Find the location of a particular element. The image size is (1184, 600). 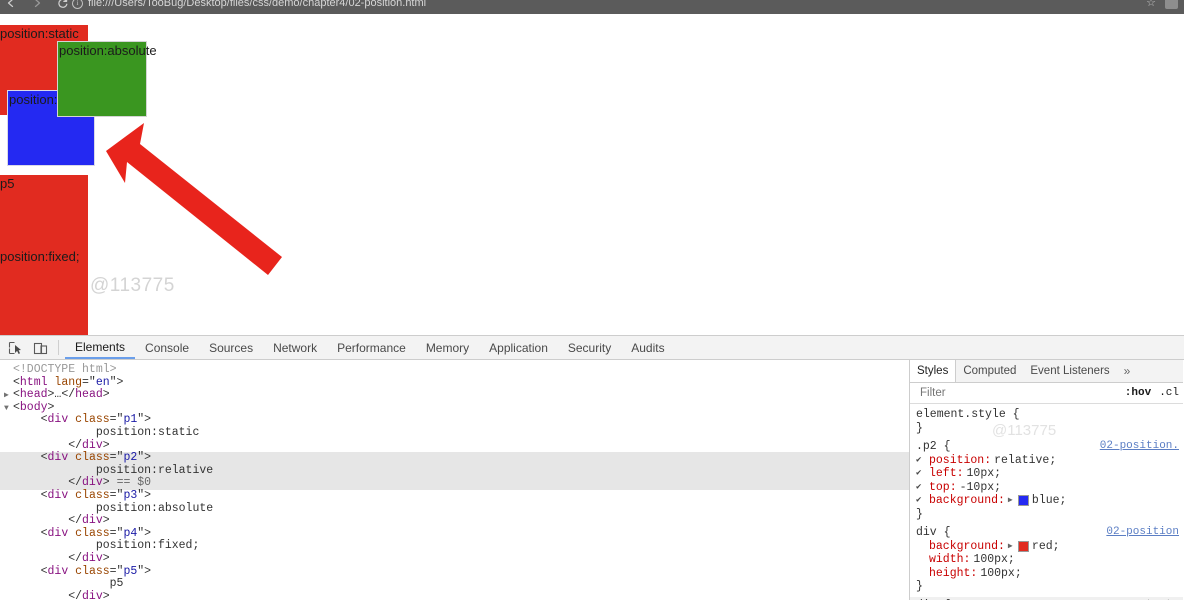

styles-tab-computed: Computed is located at coordinates (989, 371).